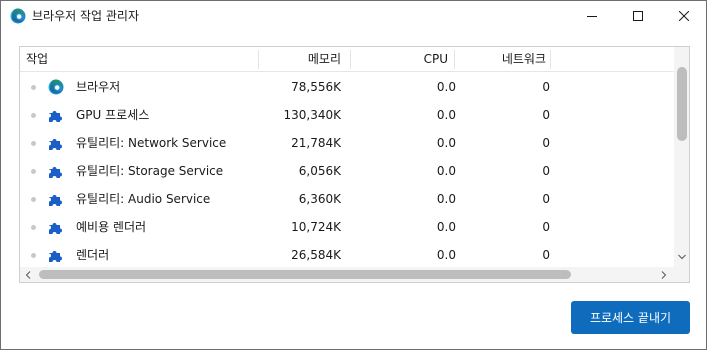 The image size is (707, 350). What do you see at coordinates (347, 199) in the screenshot?
I see `table-row: 유틸리티: Audio Service 6,360K 0.0 0` at bounding box center [347, 199].